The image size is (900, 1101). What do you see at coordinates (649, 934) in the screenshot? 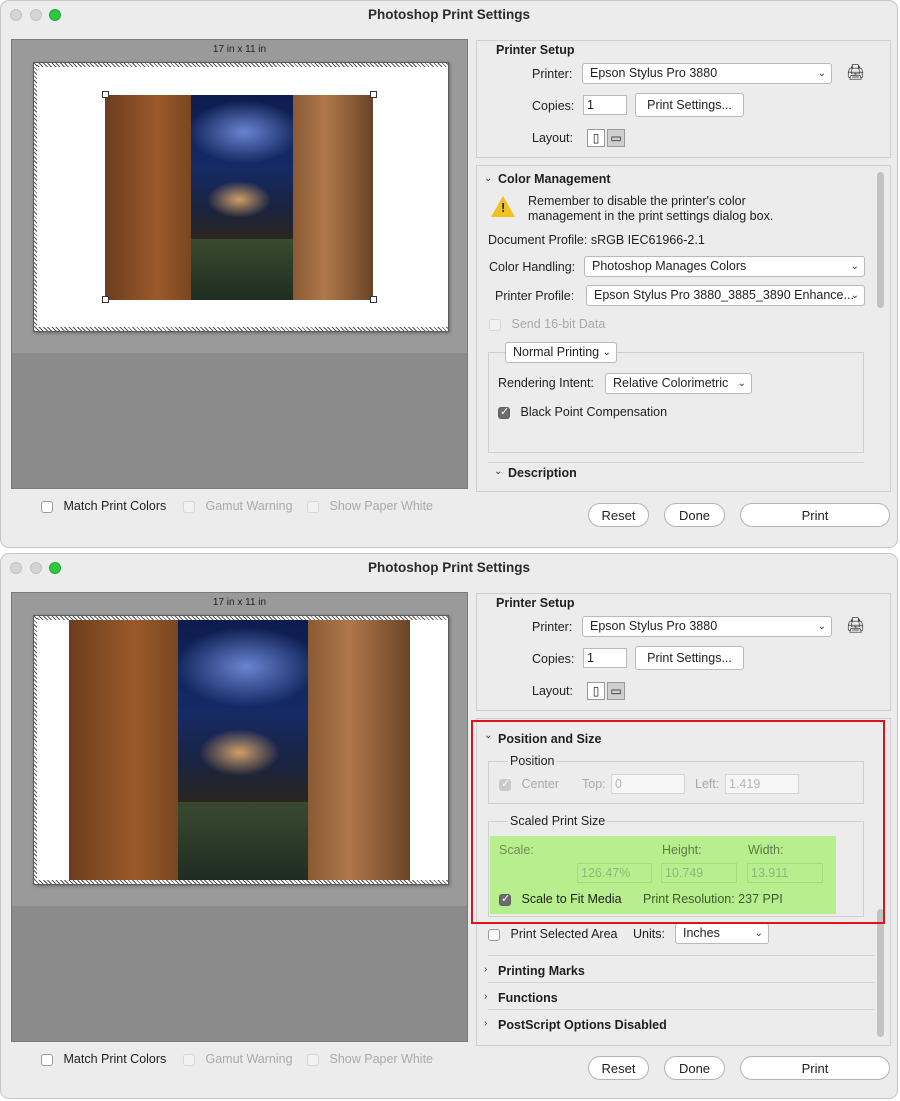
I see `units-label: Units:` at bounding box center [649, 934].